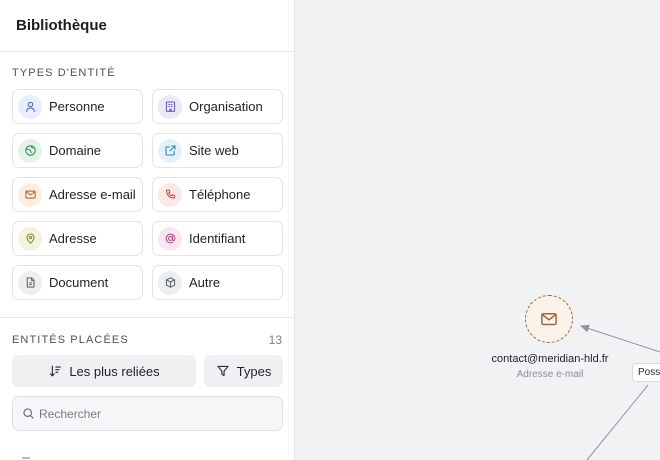 The image size is (660, 460). I want to click on type-card-person: Personne, so click(77, 106).